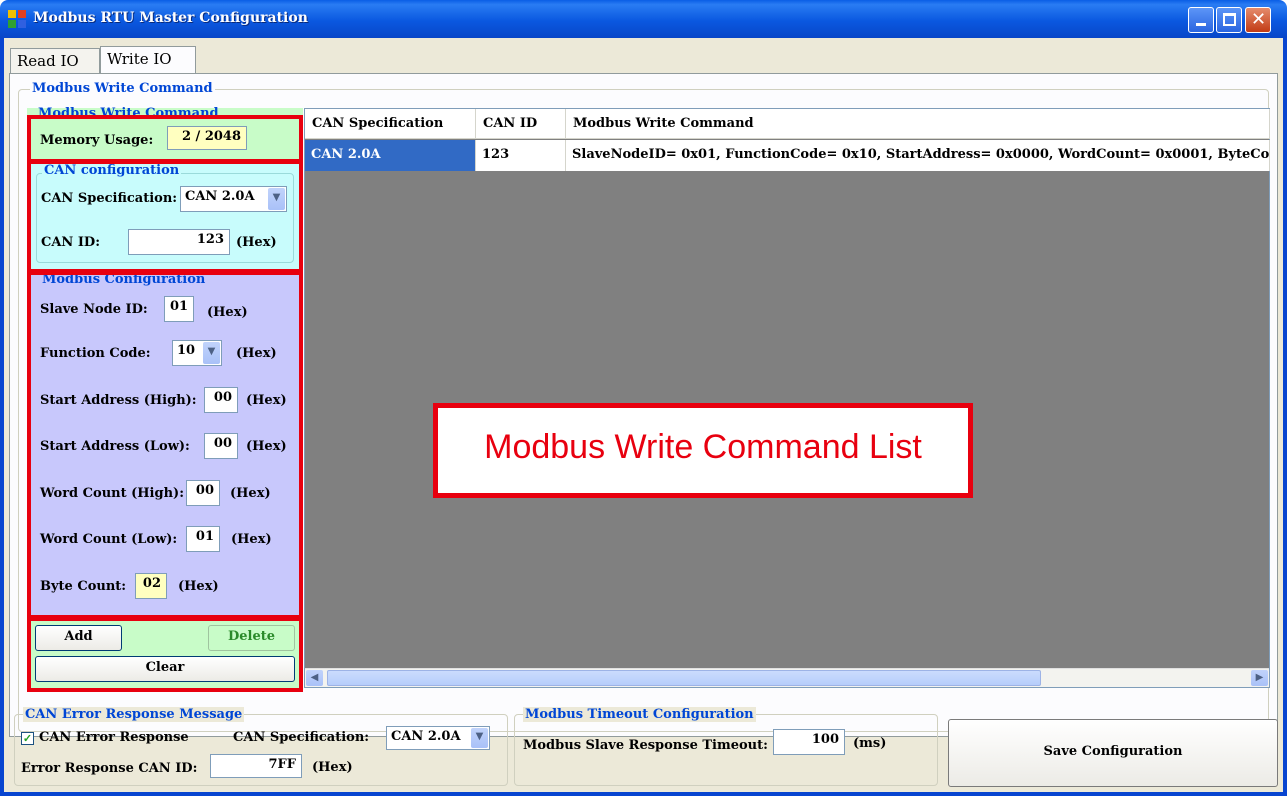 Image resolution: width=1287 pixels, height=796 pixels. I want to click on error-id-unit: (Hex), so click(332, 767).